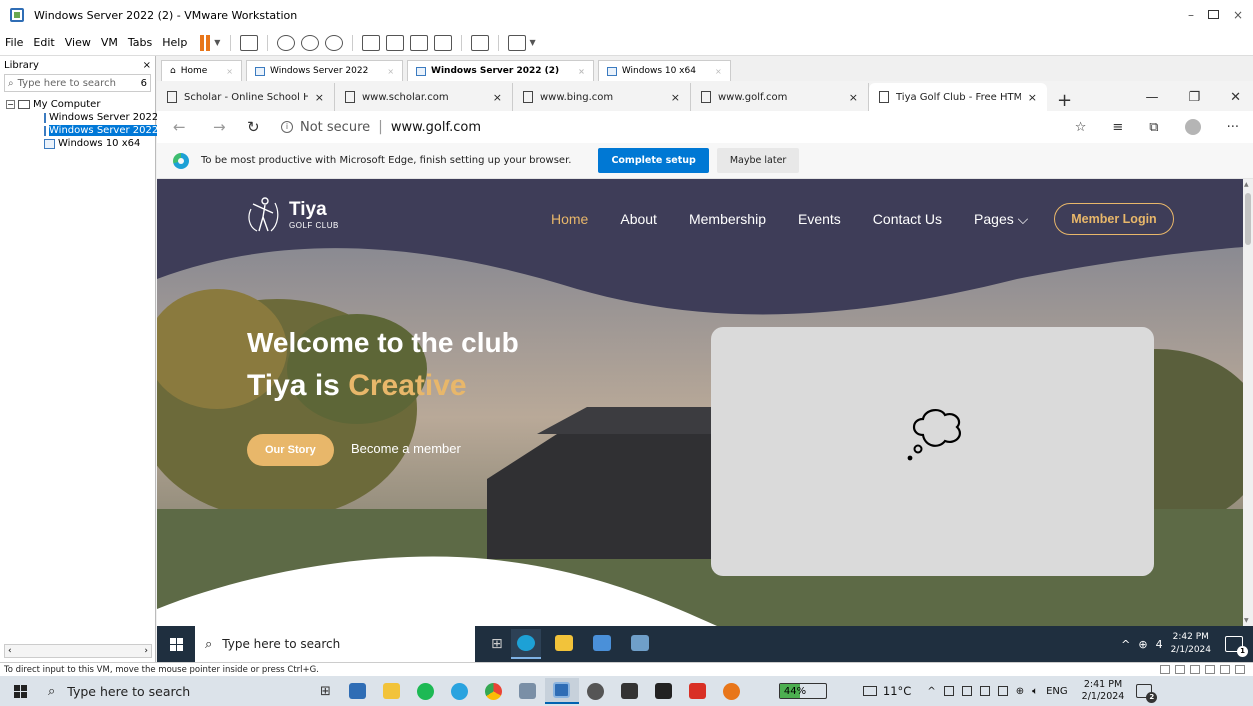 Image resolution: width=1253 pixels, height=706 pixels. What do you see at coordinates (10, 104) in the screenshot?
I see `collapse-icon: −` at bounding box center [10, 104].